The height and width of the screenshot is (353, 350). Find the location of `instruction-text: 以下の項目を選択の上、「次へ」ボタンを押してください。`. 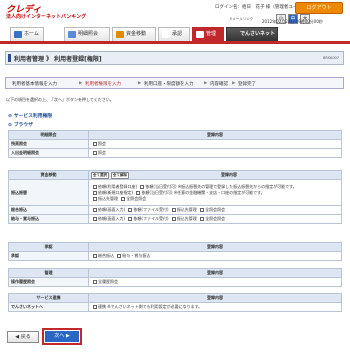

instruction-text: 以下の項目を選択の上、「次へ」ボタンを押してください。 is located at coordinates (60, 99).